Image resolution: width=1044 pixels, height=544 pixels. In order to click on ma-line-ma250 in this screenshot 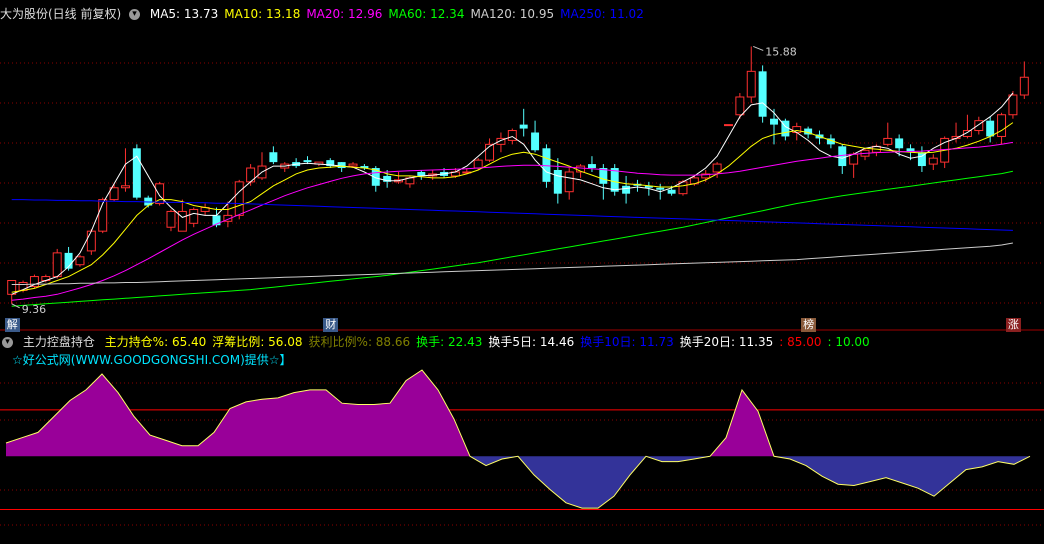, I will do `click(512, 215)`.